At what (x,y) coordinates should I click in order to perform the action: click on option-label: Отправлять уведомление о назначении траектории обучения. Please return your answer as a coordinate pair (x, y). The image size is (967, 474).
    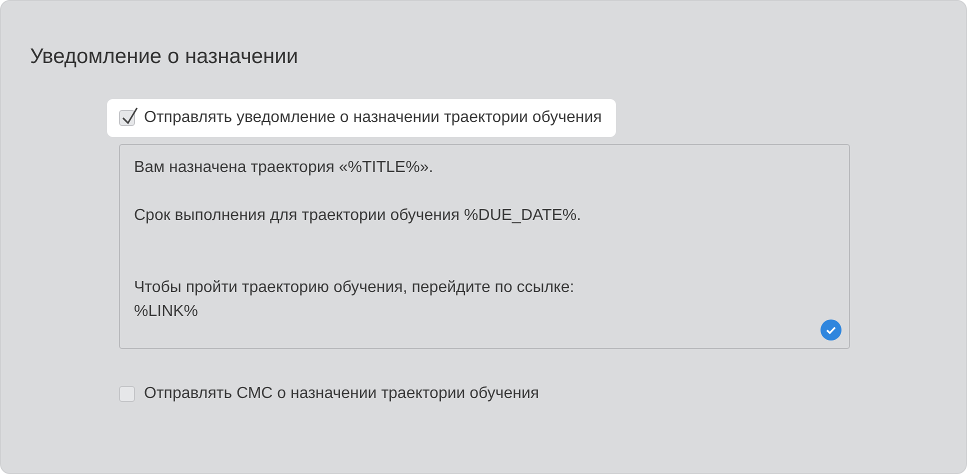
    Looking at the image, I should click on (373, 118).